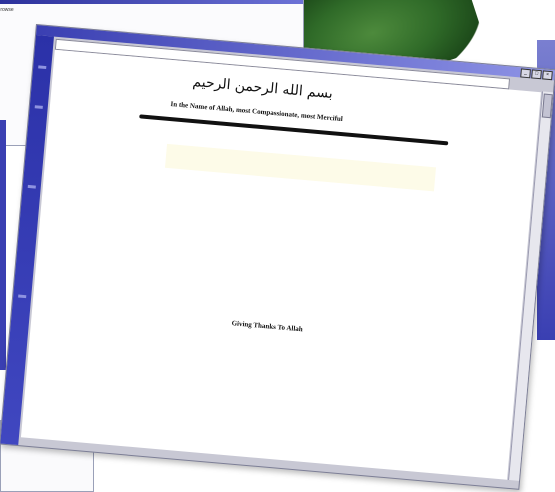 This screenshot has width=555, height=492. Describe the element at coordinates (267, 326) in the screenshot. I see `article-title: Giving Thanks To Allah` at that location.